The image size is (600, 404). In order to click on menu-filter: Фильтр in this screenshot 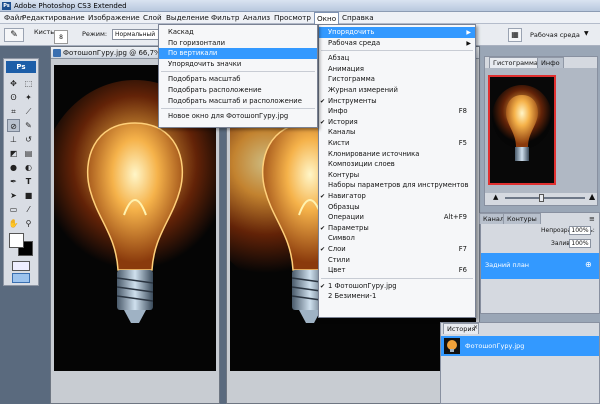, I will do `click(225, 18)`.